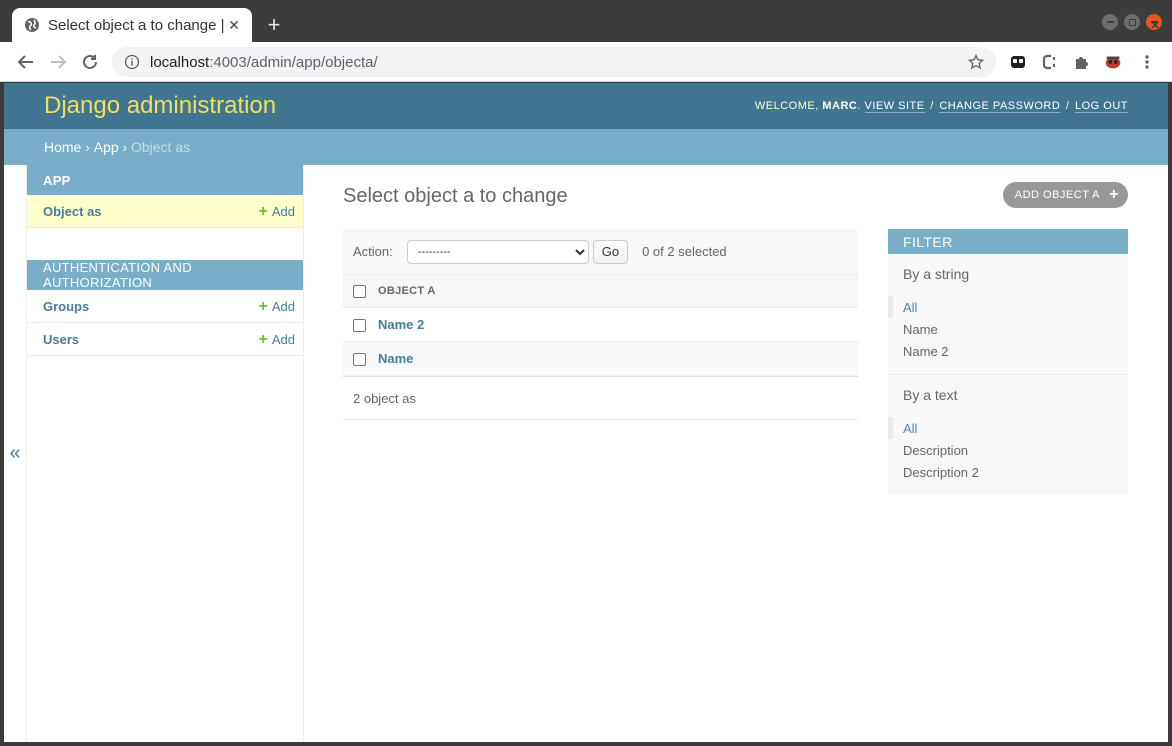  Describe the element at coordinates (559, 62) in the screenshot. I see `url-text: localhost:4003/admin/app/objecta/` at that location.